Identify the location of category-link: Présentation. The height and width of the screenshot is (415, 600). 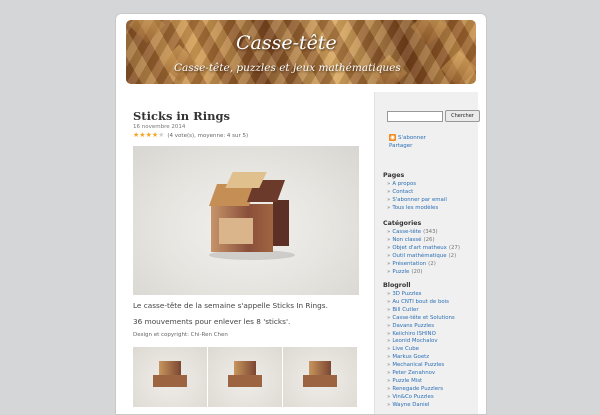
(409, 264).